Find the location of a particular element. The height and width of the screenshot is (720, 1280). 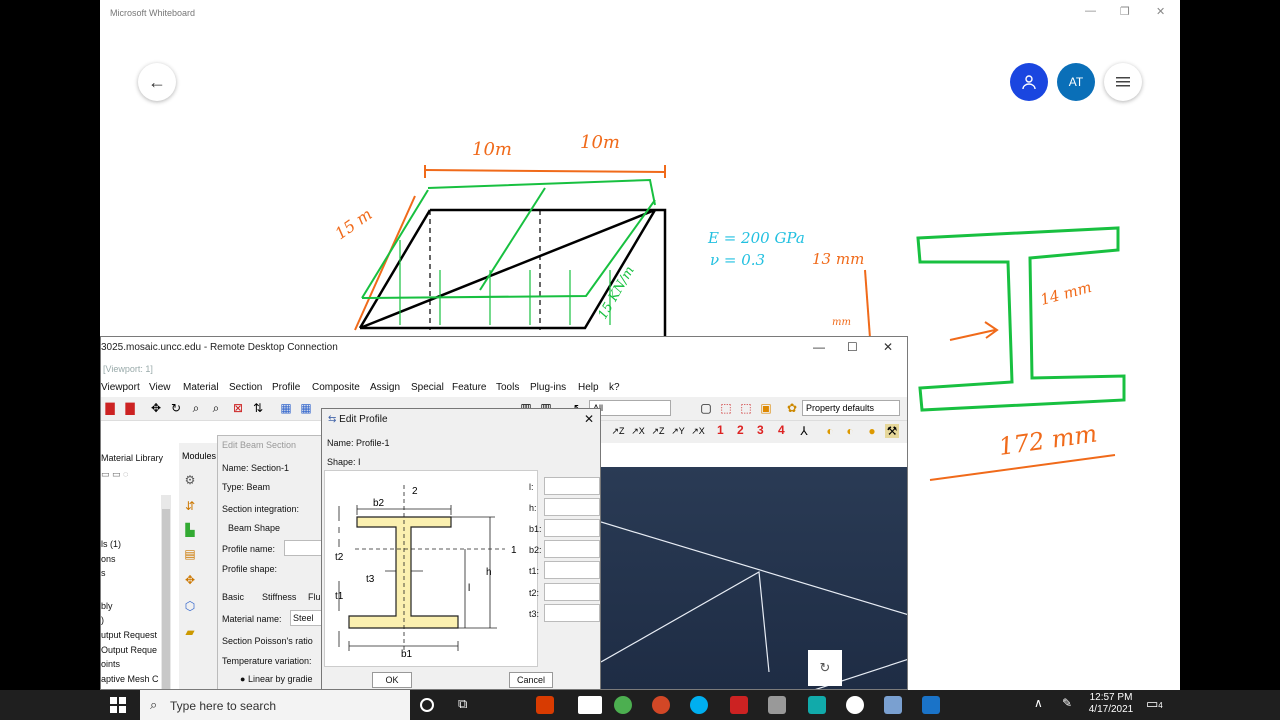

view-front-icon: ▦ is located at coordinates (306, 408).